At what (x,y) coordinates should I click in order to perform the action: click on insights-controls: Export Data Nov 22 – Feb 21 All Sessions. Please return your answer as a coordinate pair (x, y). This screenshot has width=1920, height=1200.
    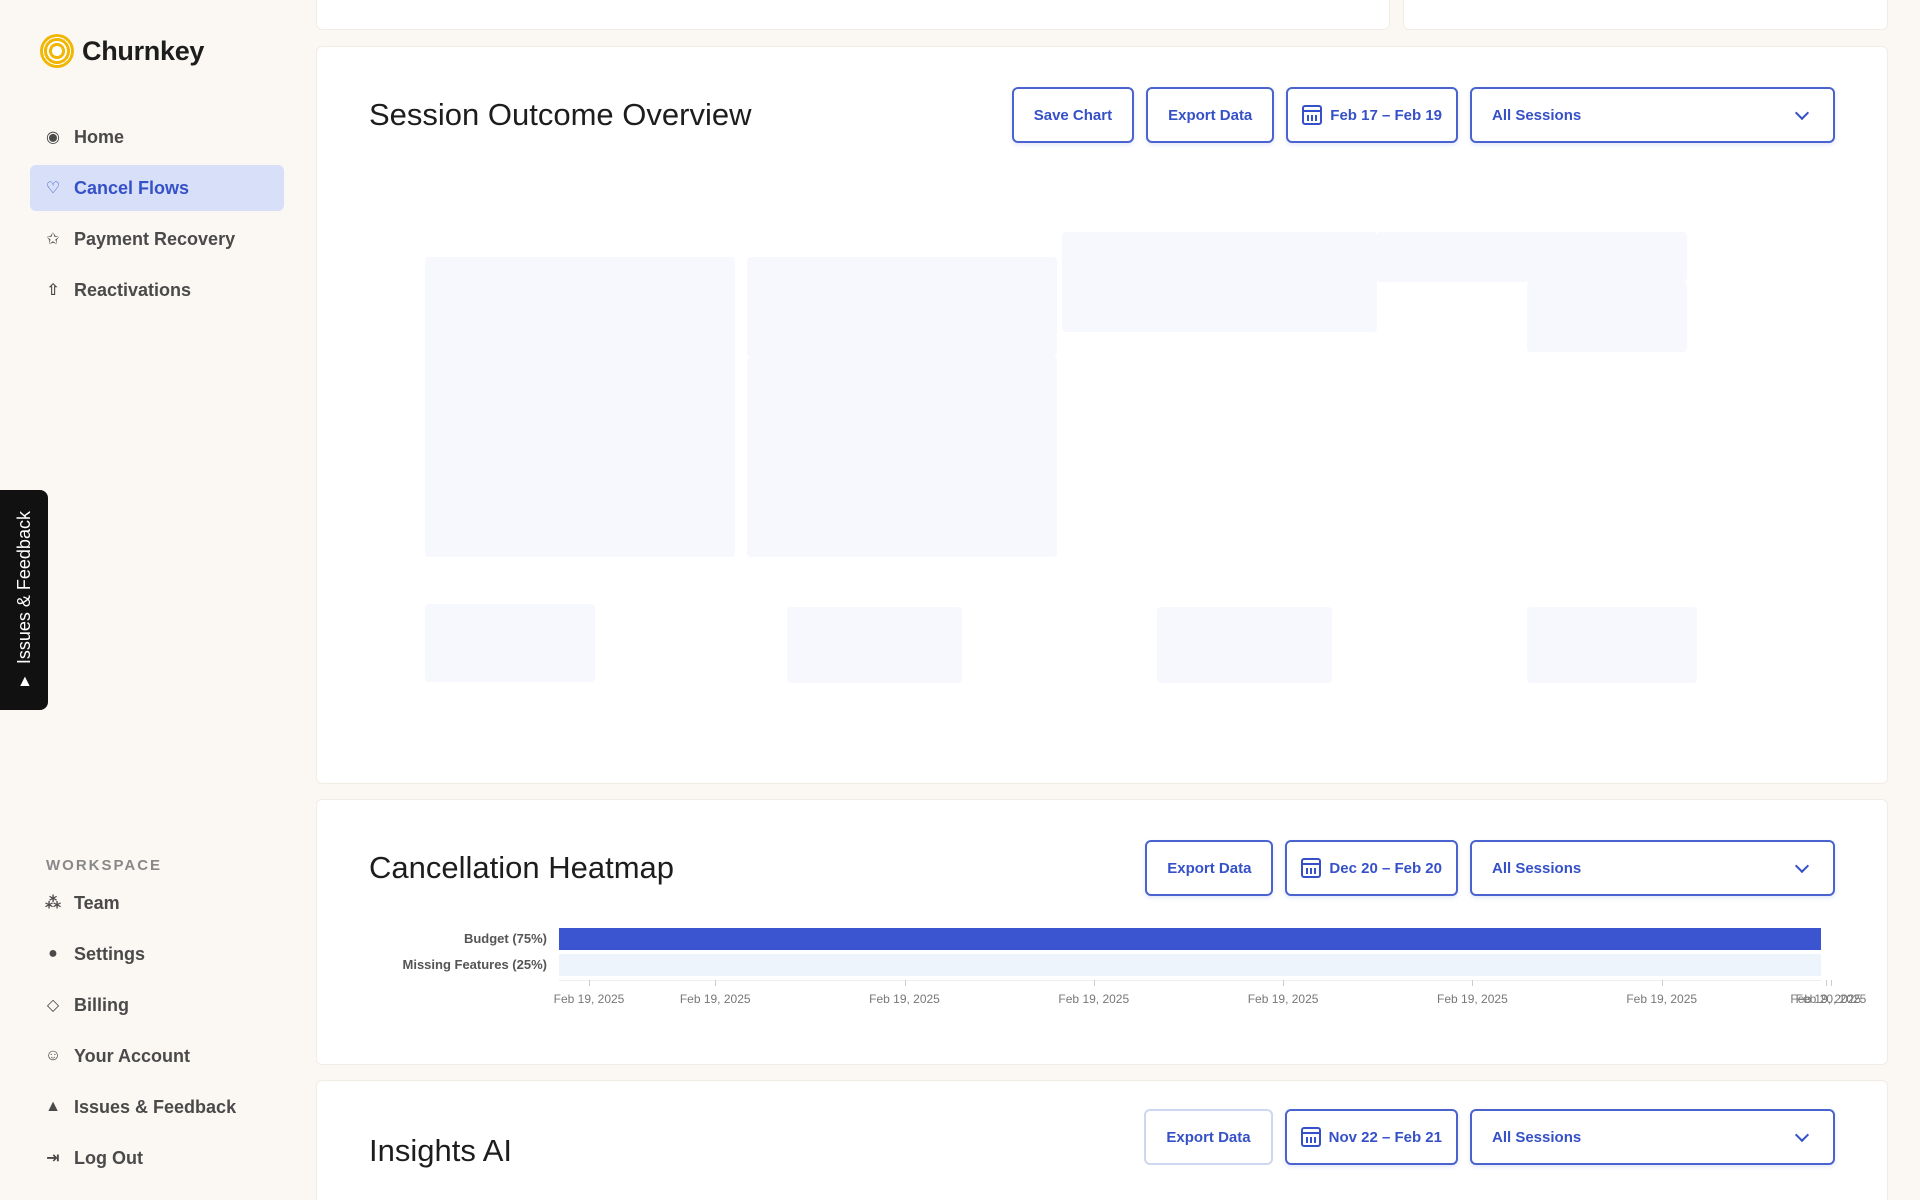
    Looking at the image, I should click on (1489, 1137).